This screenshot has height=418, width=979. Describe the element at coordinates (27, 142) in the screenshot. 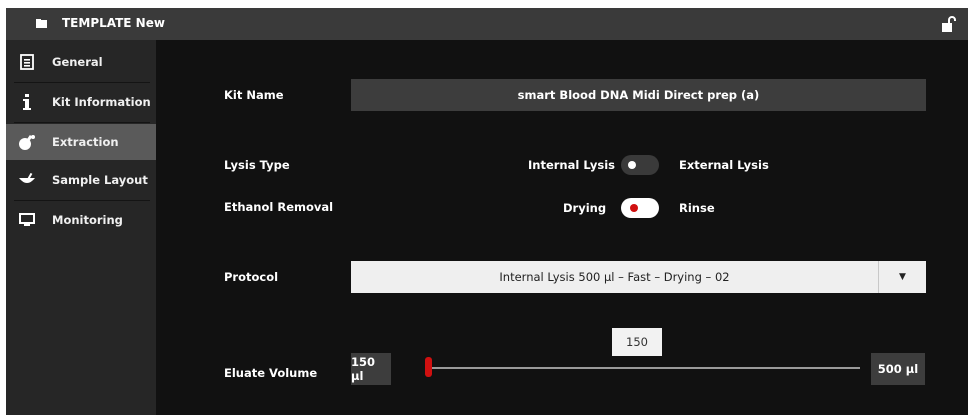

I see `extraction-icon` at that location.